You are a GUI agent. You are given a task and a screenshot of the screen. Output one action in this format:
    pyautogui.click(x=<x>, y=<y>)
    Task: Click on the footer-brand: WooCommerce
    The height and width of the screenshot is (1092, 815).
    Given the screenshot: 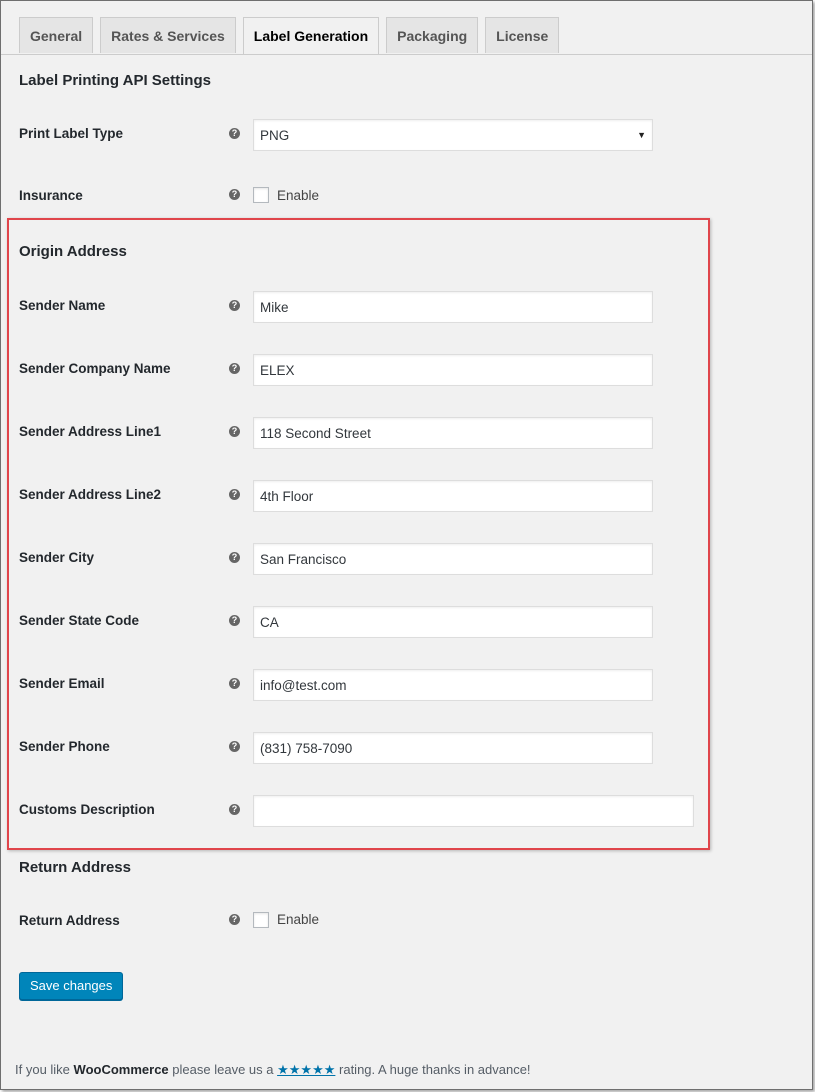 What is the action you would take?
    pyautogui.click(x=121, y=1069)
    